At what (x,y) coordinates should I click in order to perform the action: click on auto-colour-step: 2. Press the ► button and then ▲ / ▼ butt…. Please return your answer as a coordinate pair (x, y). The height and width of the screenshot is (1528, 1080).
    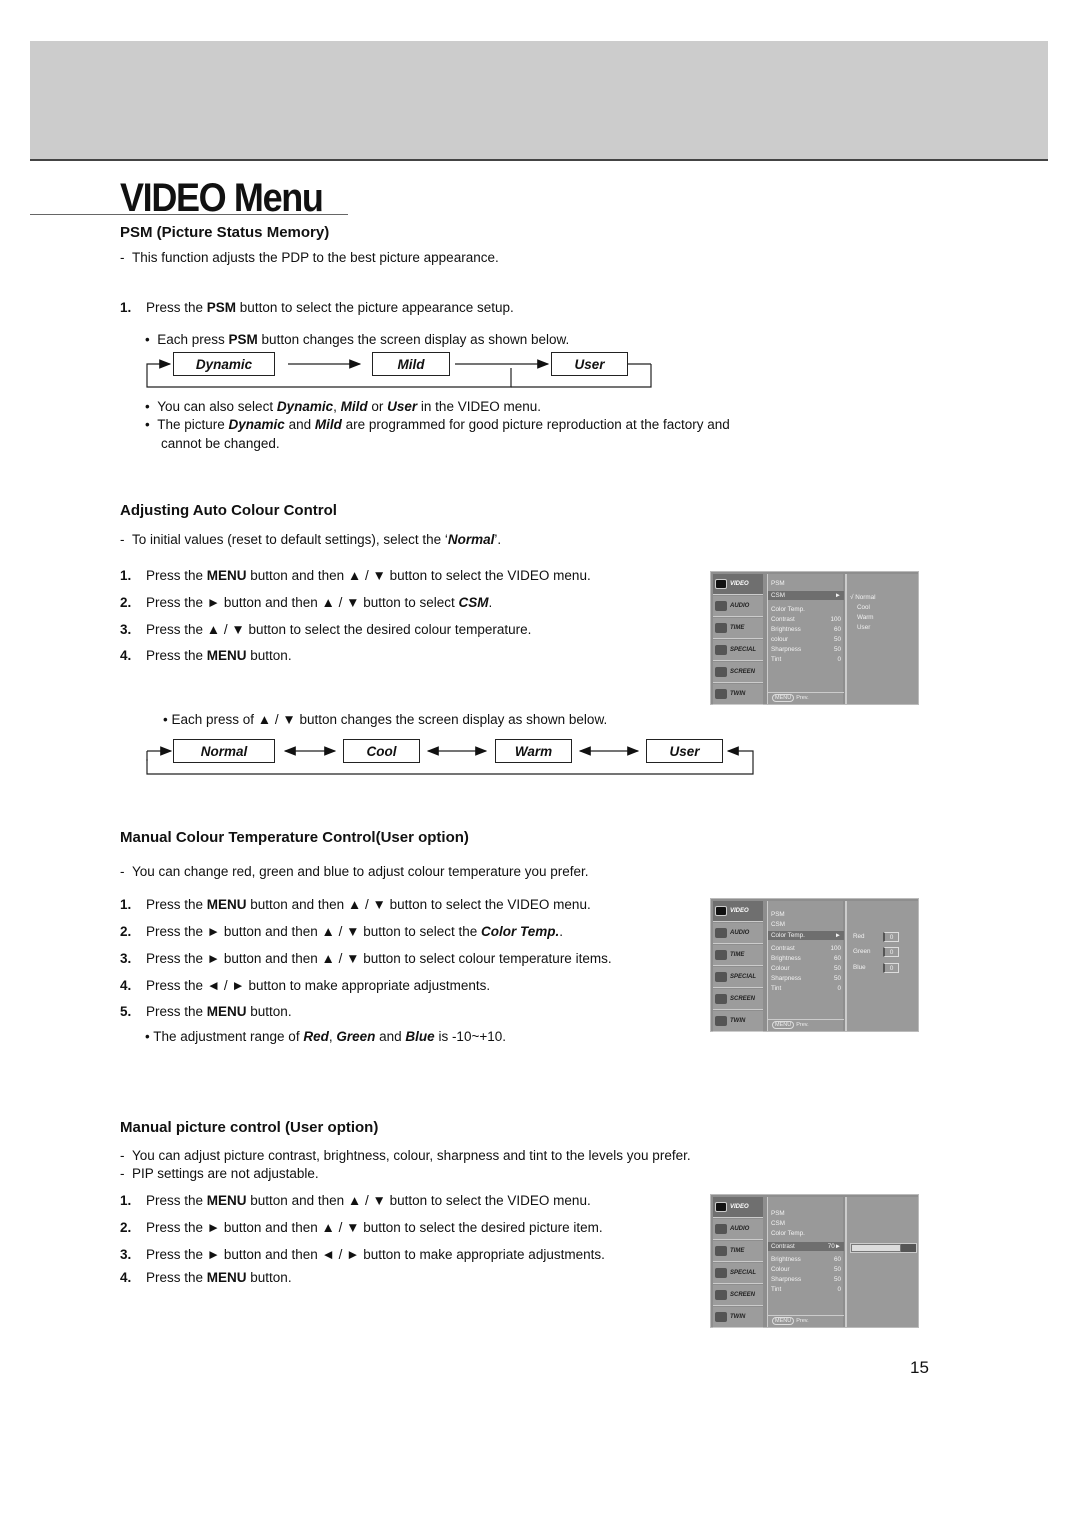
    Looking at the image, I should click on (306, 602).